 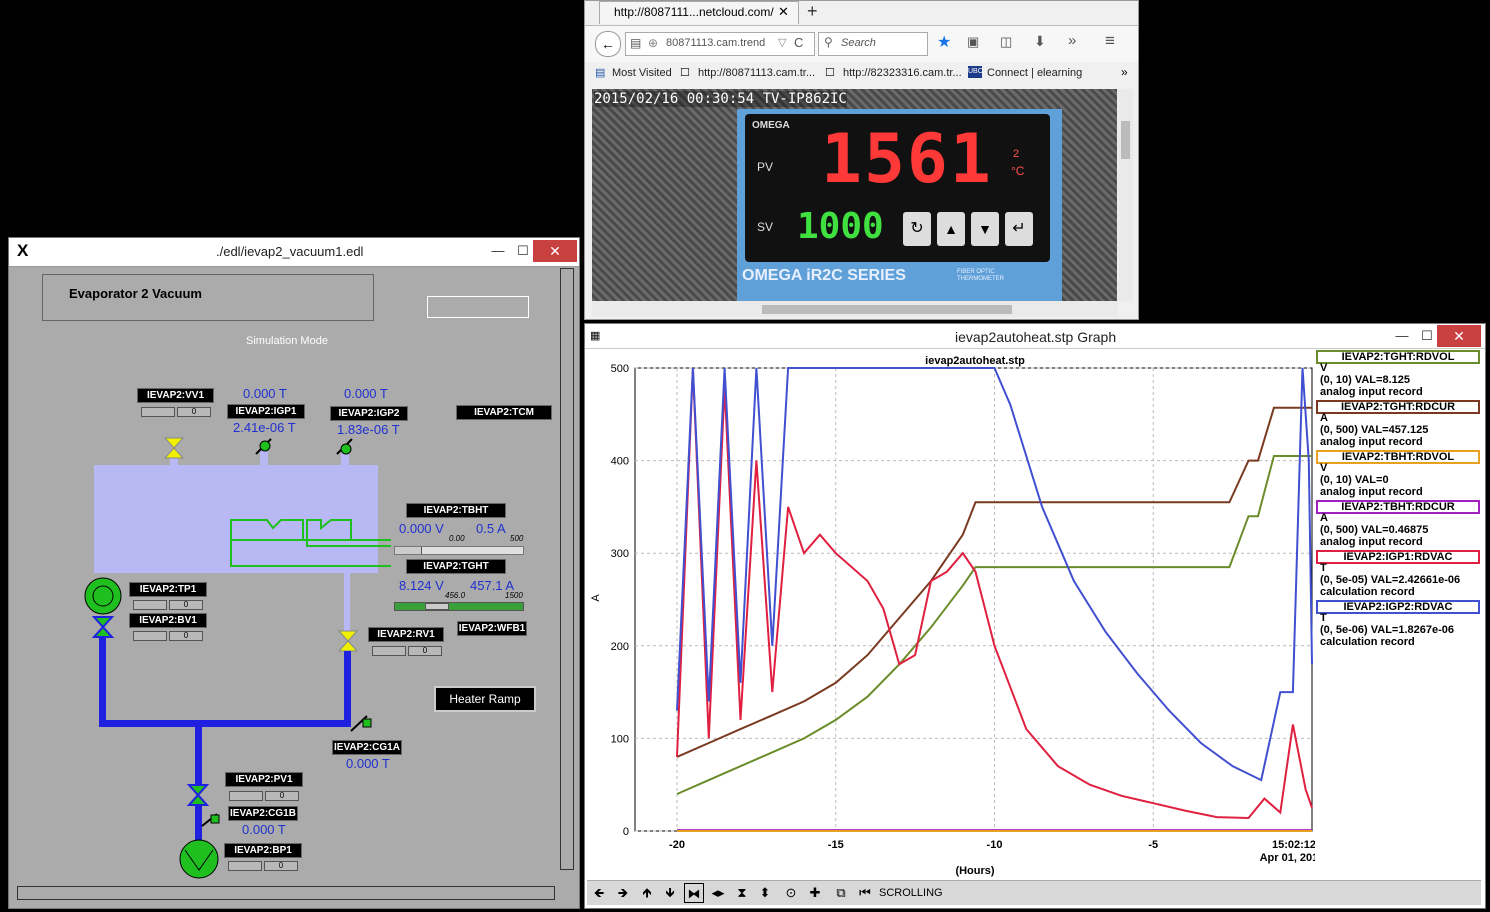 I want to click on url-bar: ▤ ⊕ 80871113.cam.trend ▽ C, so click(x=720, y=44).